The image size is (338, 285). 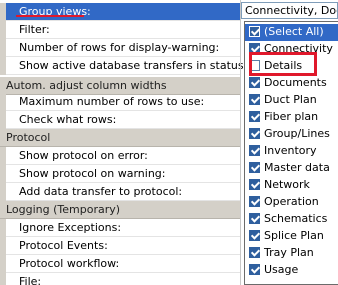 I want to click on property-row-add-transfer: Add data transfer to protocol:, so click(x=120, y=192).